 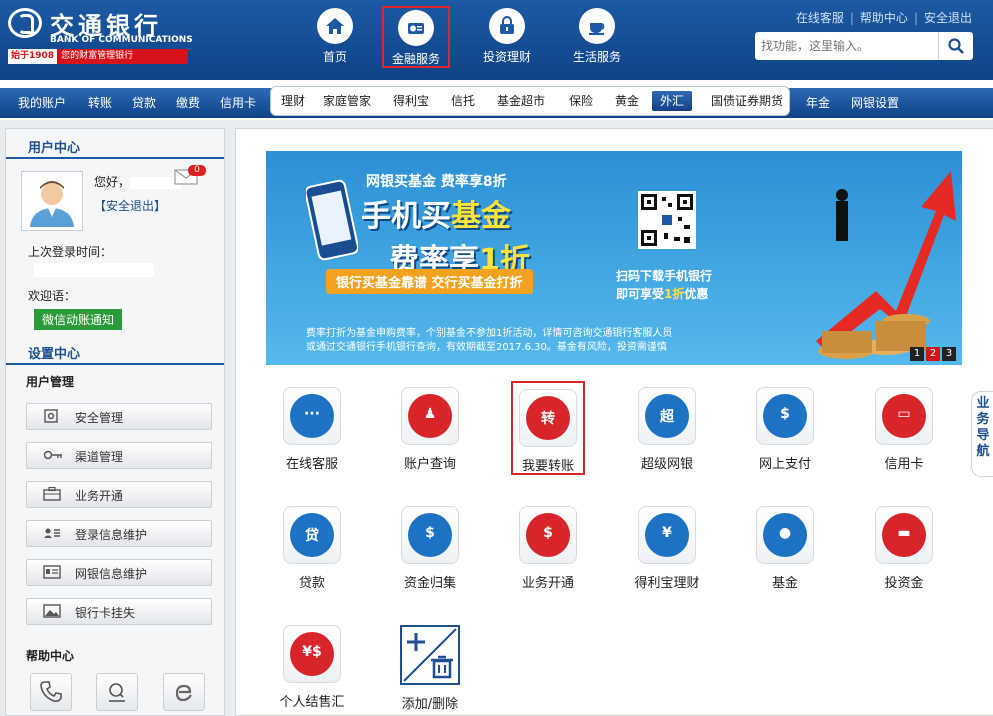 I want to click on service-forex-settlement: ¥$ 个人结售汇, so click(x=312, y=670).